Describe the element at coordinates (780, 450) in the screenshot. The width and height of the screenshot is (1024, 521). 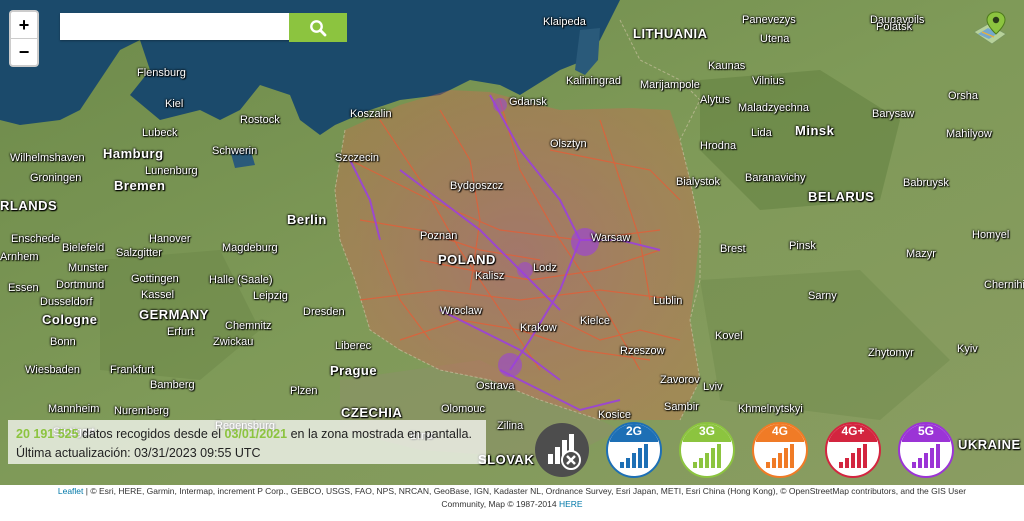
I see `tech-filter-4g-button: 4G` at that location.